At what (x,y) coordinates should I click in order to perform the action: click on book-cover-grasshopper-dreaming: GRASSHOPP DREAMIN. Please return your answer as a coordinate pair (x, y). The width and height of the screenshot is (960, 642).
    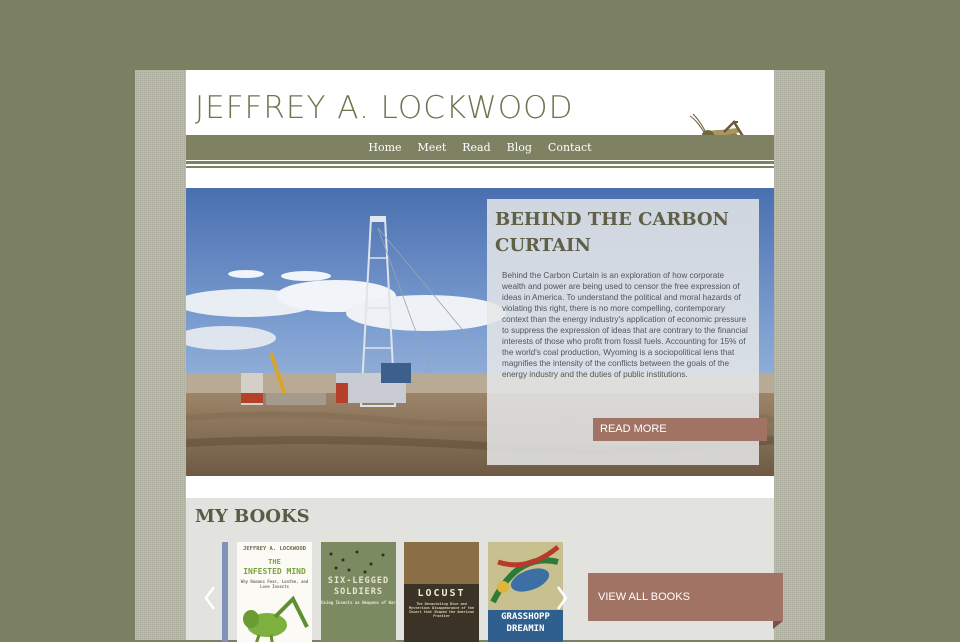
    Looking at the image, I should click on (525, 592).